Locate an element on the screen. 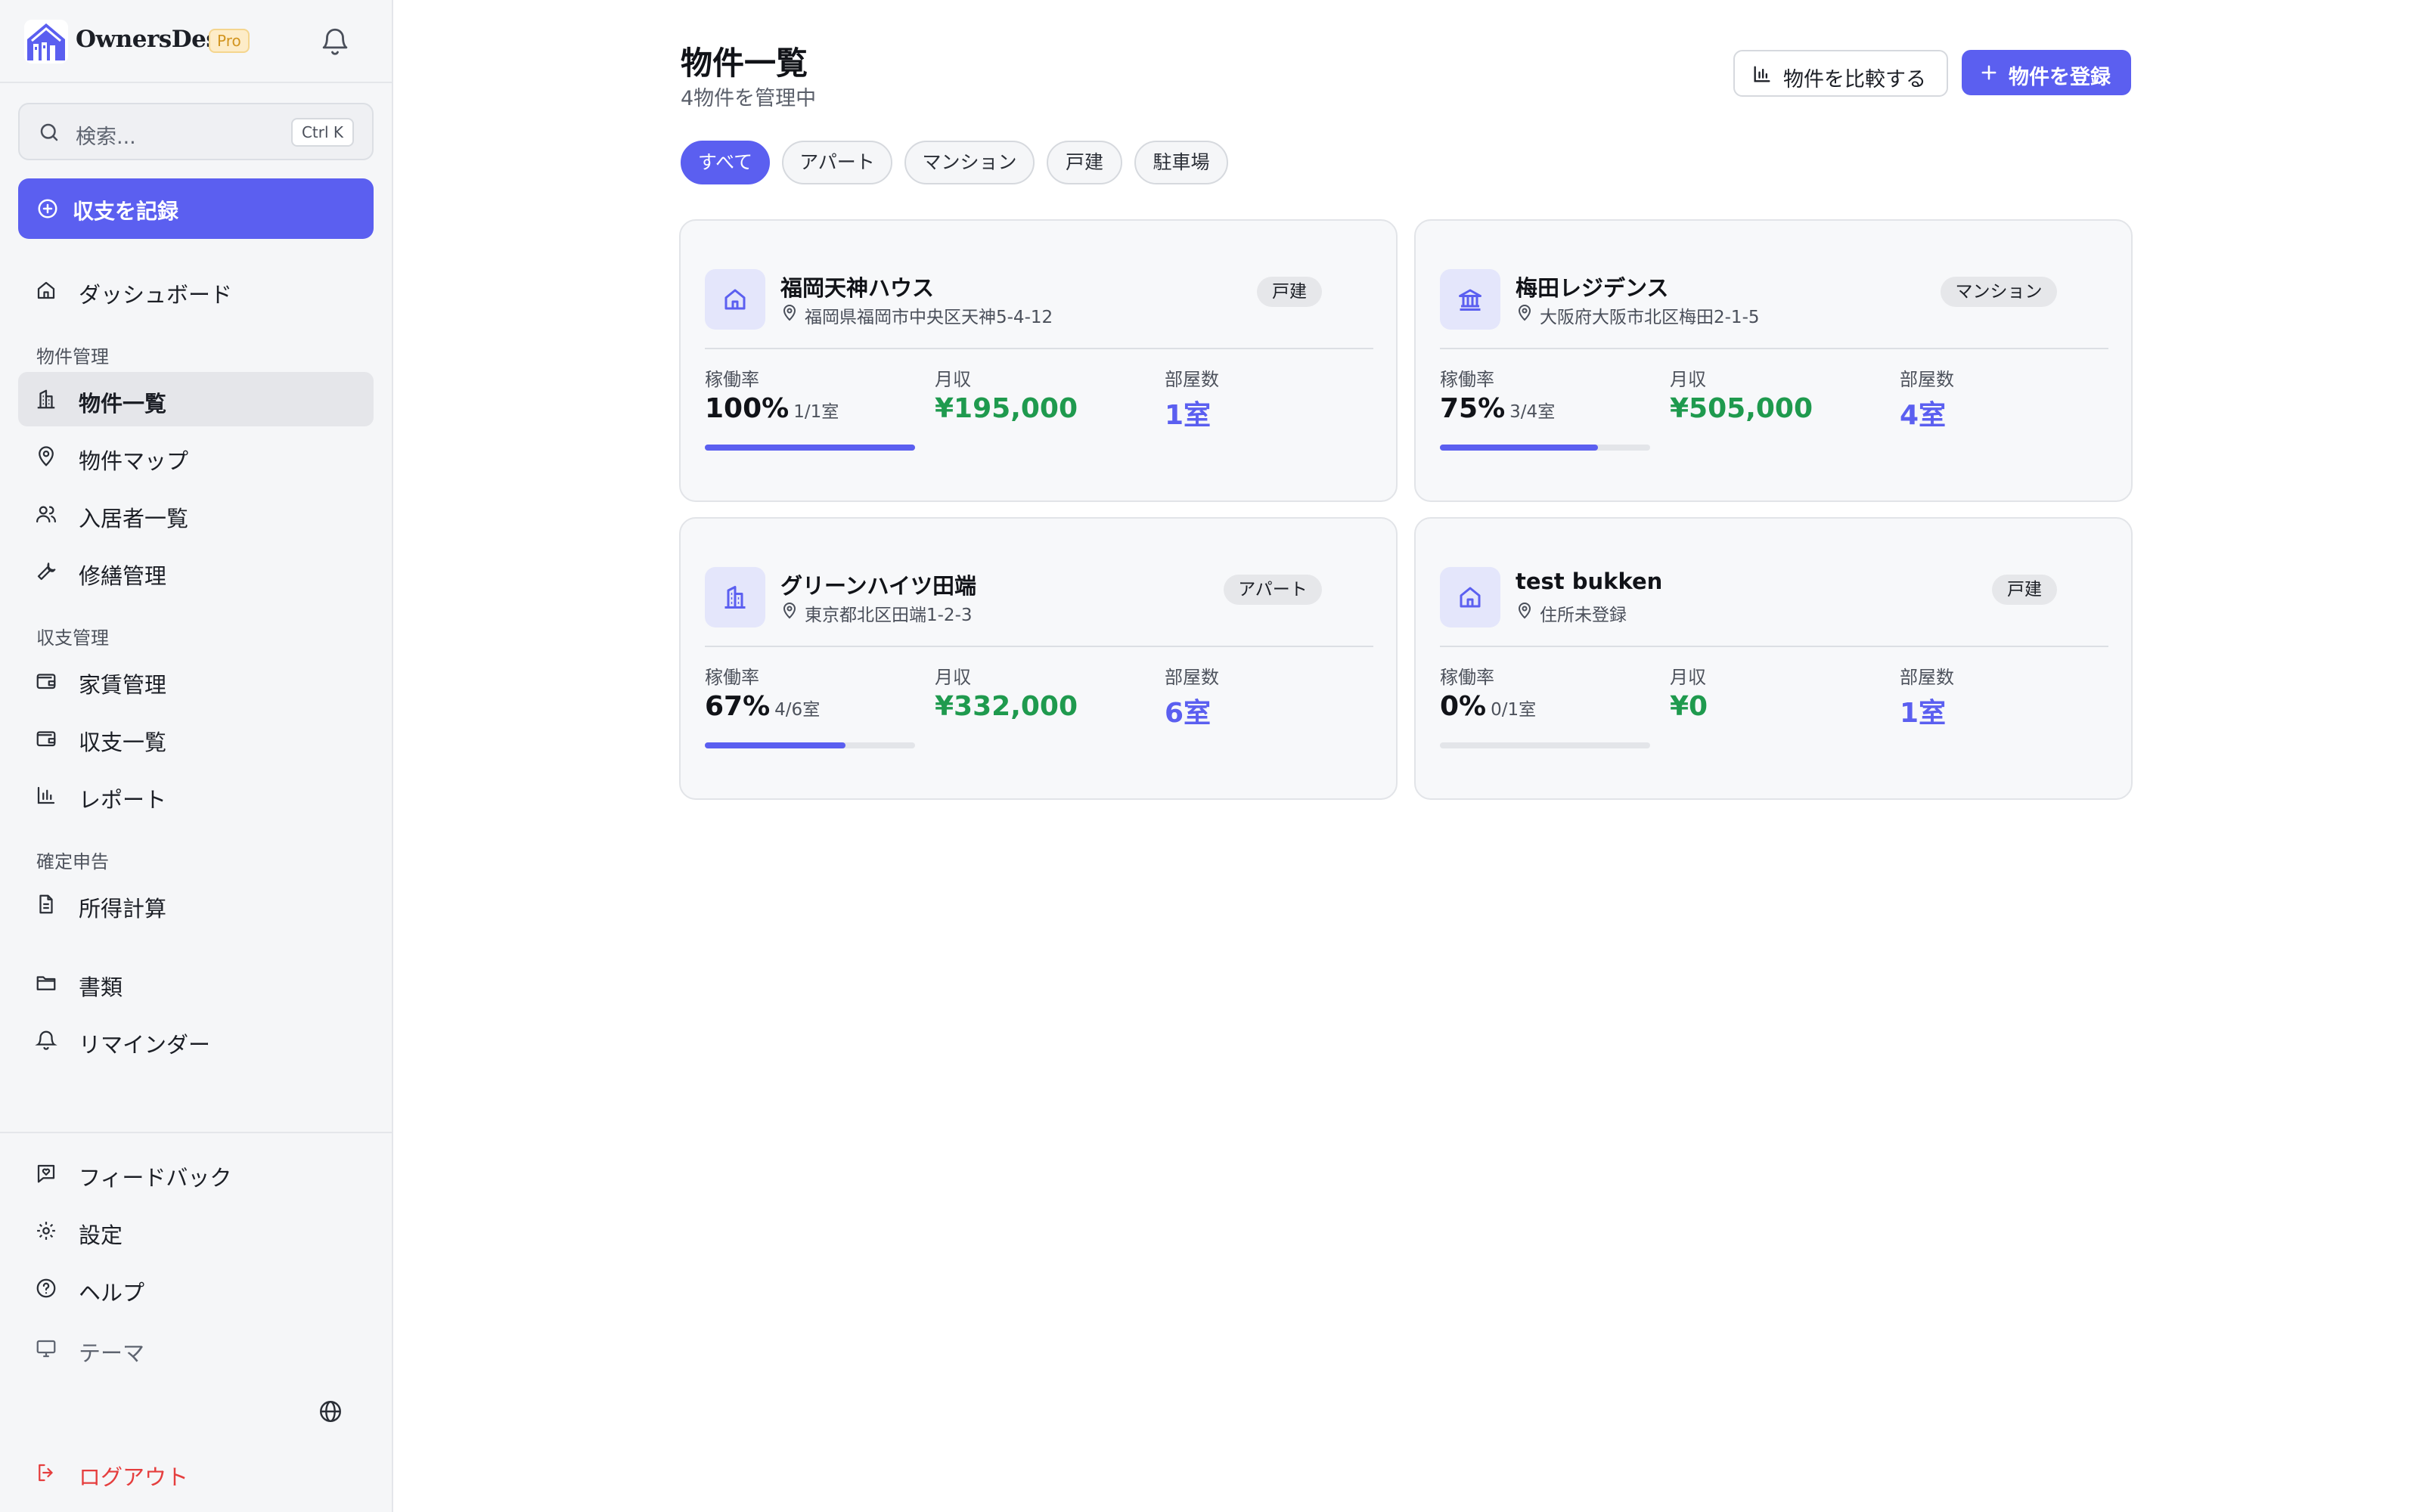 Image resolution: width=2420 pixels, height=1512 pixels. property-address: 東京都北区田端1-2-3 is located at coordinates (889, 615).